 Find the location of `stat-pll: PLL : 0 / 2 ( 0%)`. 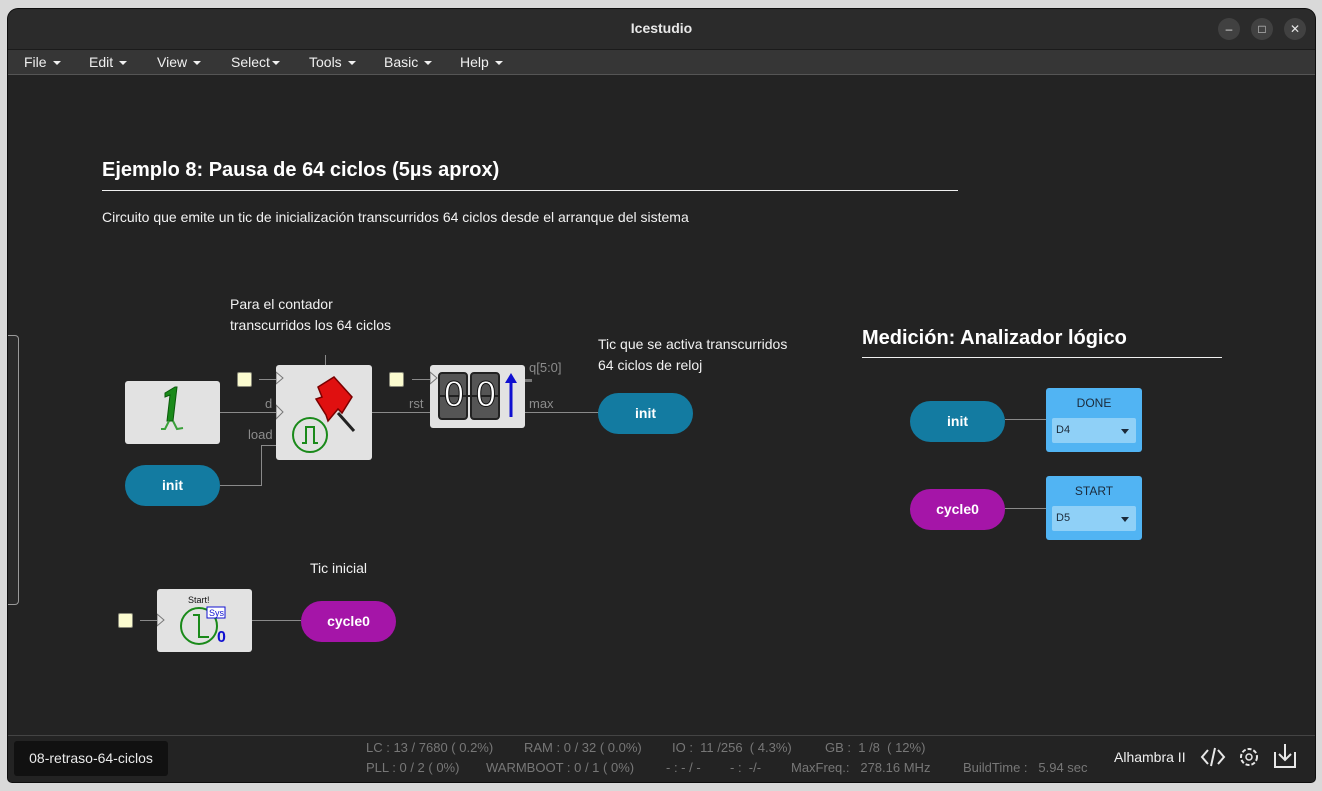

stat-pll: PLL : 0 / 2 ( 0%) is located at coordinates (413, 767).